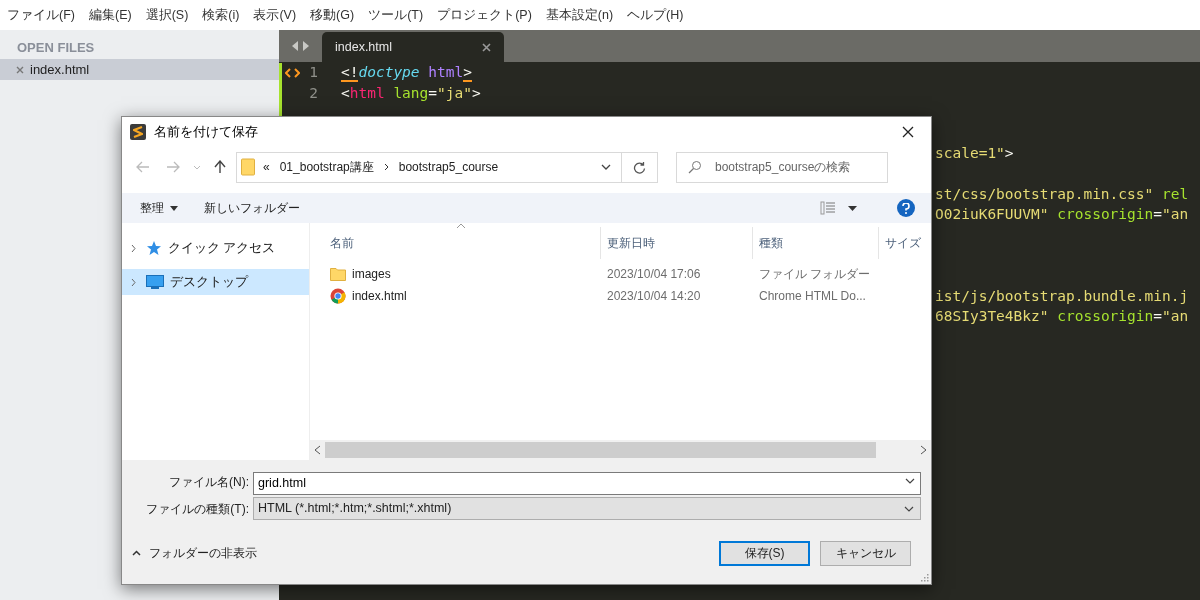  Describe the element at coordinates (974, 154) in the screenshot. I see `code-line: scale=1">` at that location.